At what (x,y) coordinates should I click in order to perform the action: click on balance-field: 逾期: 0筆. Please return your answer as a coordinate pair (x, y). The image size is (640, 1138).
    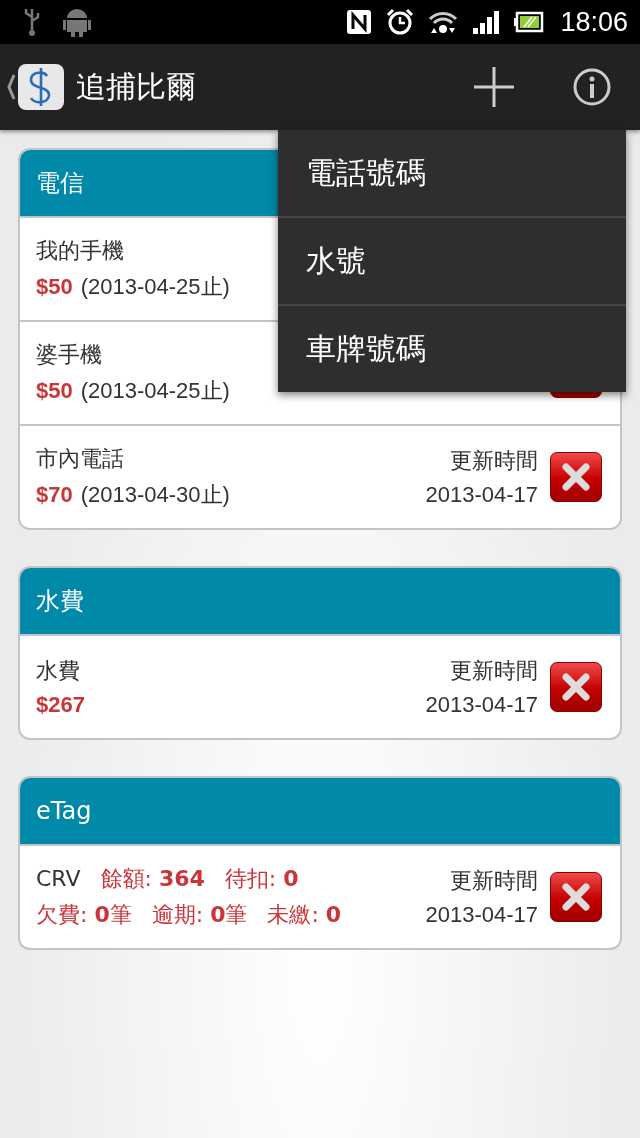
    Looking at the image, I should click on (199, 915).